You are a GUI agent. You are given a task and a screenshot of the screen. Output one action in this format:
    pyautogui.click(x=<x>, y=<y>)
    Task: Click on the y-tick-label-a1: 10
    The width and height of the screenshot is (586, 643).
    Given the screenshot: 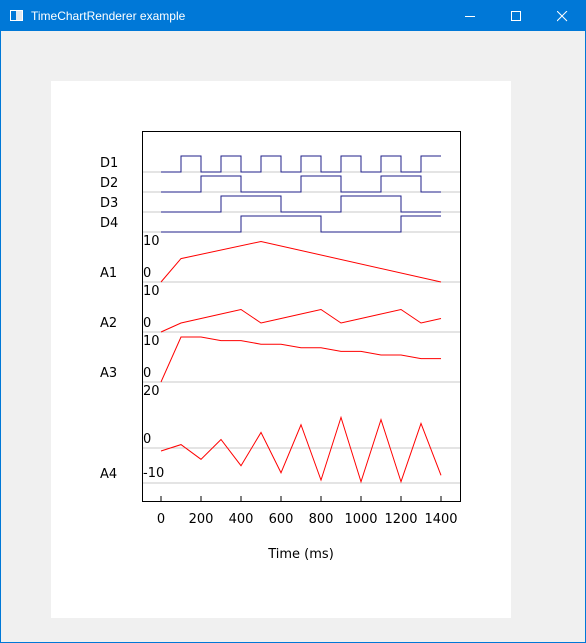 What is the action you would take?
    pyautogui.click(x=151, y=241)
    